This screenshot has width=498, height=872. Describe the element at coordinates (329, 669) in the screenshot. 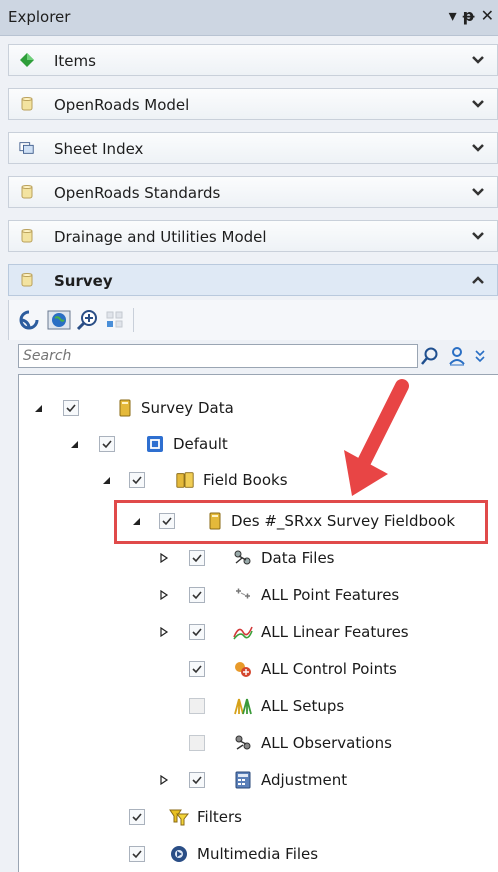

I see `node-label: ALL Control Points` at that location.